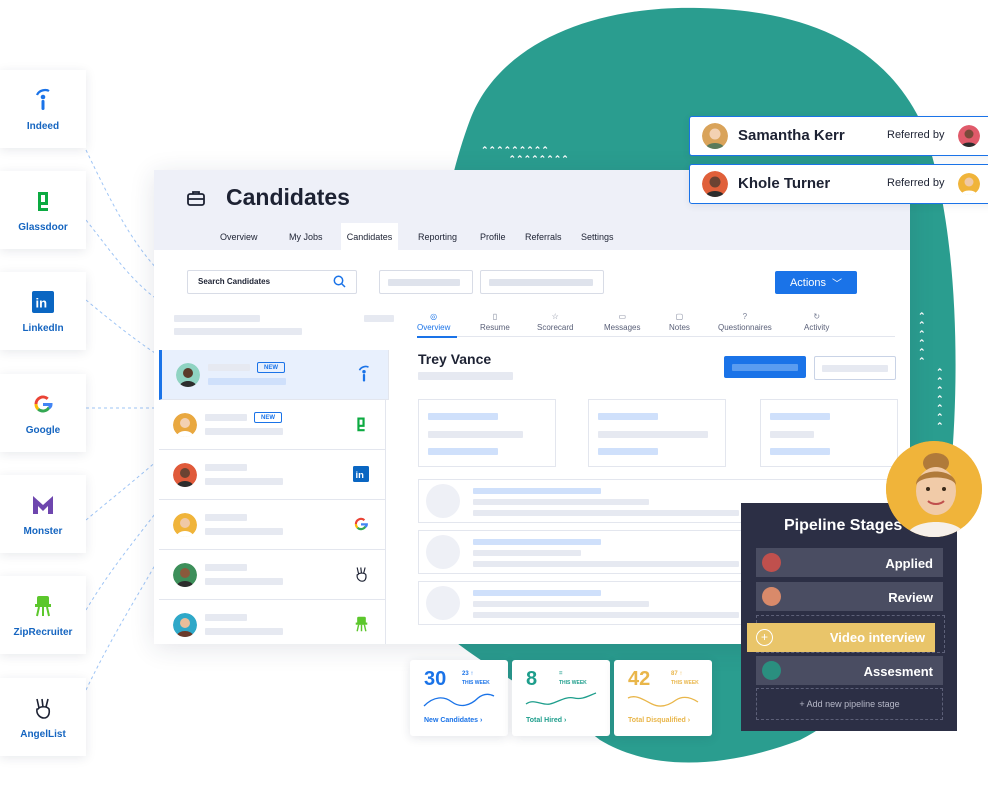 This screenshot has width=988, height=800. What do you see at coordinates (849, 596) in the screenshot?
I see `pipeline-stage-review: Review` at bounding box center [849, 596].